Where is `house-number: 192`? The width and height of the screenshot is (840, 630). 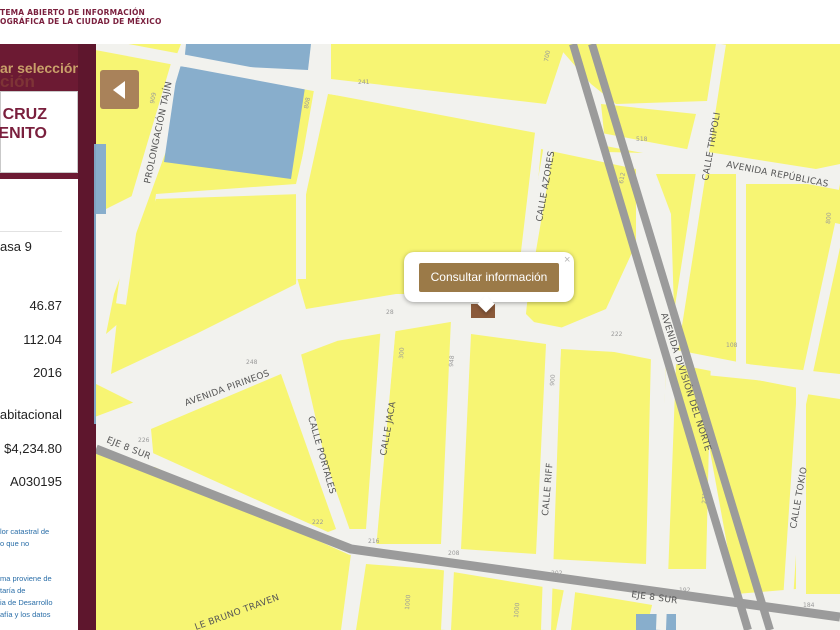
house-number: 192 is located at coordinates (685, 590).